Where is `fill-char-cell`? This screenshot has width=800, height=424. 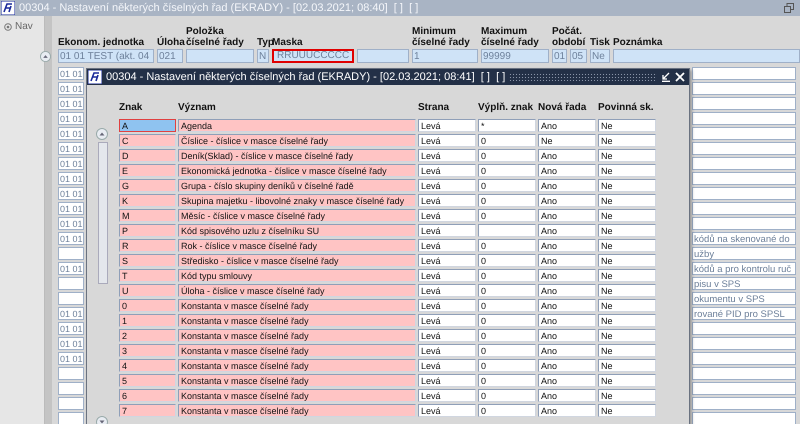 fill-char-cell is located at coordinates (507, 230).